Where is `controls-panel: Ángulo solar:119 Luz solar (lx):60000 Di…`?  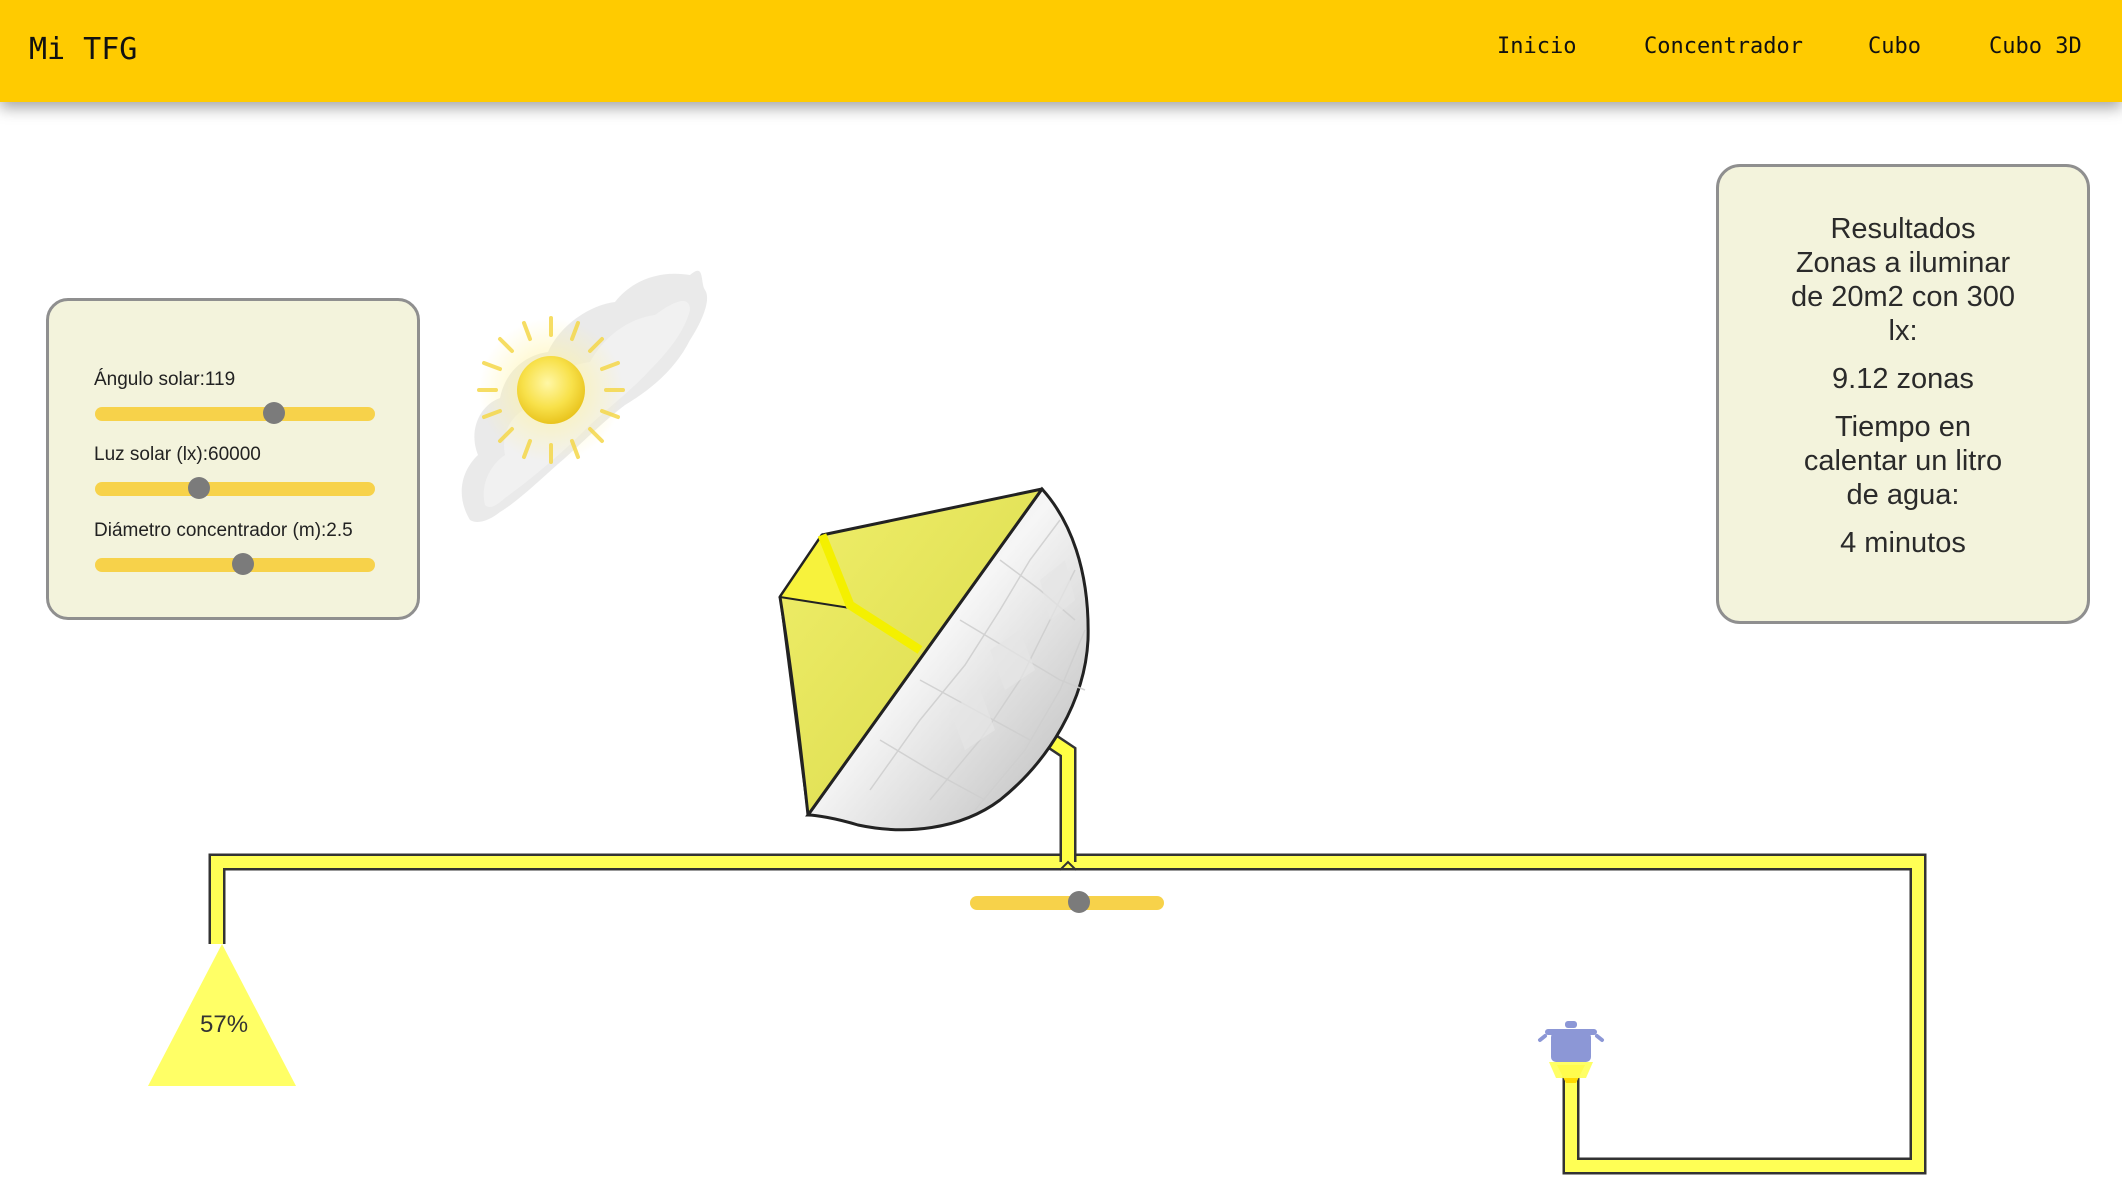 controls-panel: Ángulo solar:119 Luz solar (lx):60000 Di… is located at coordinates (233, 459).